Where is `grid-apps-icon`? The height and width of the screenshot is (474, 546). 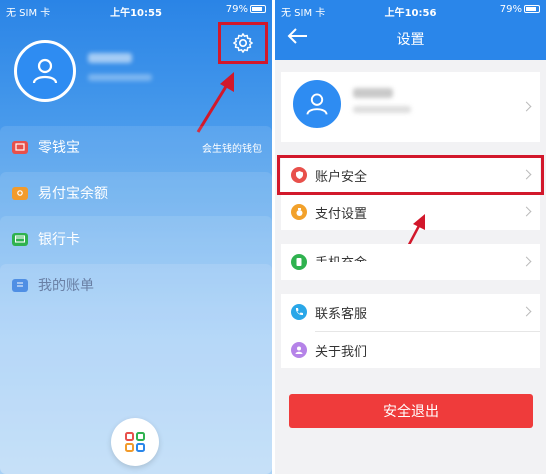 grid-apps-icon is located at coordinates (135, 442).